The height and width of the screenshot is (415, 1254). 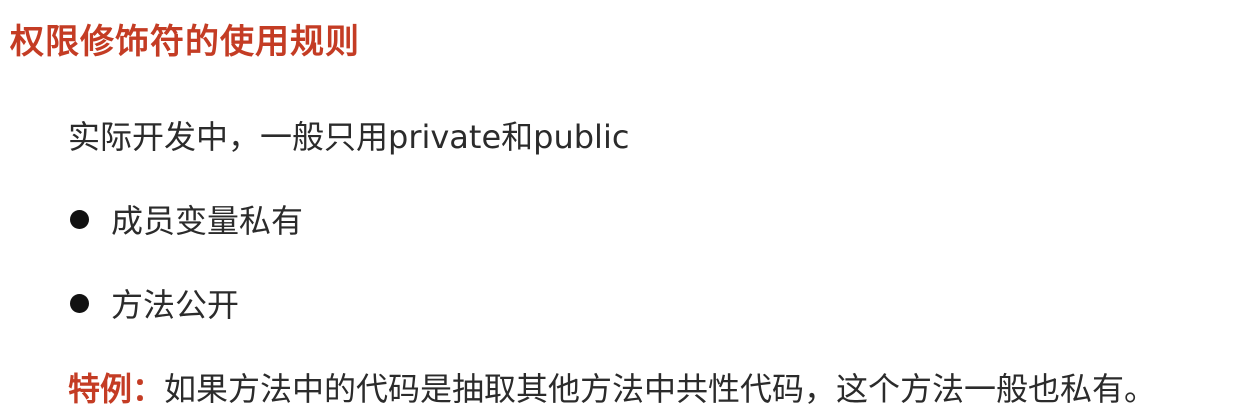 I want to click on bullet-text: 成员变量私有, so click(x=207, y=221).